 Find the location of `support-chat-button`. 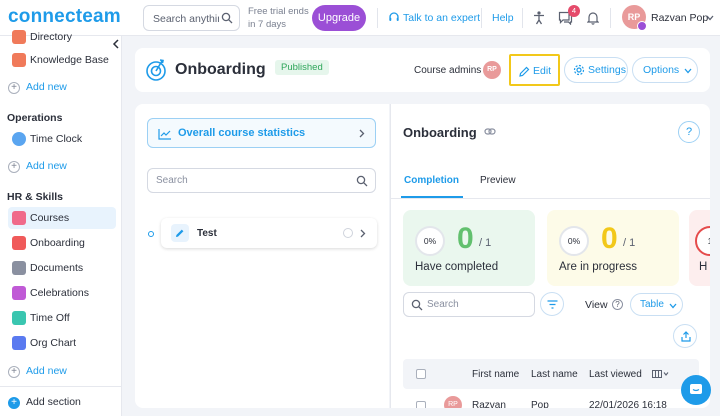

support-chat-button is located at coordinates (696, 390).